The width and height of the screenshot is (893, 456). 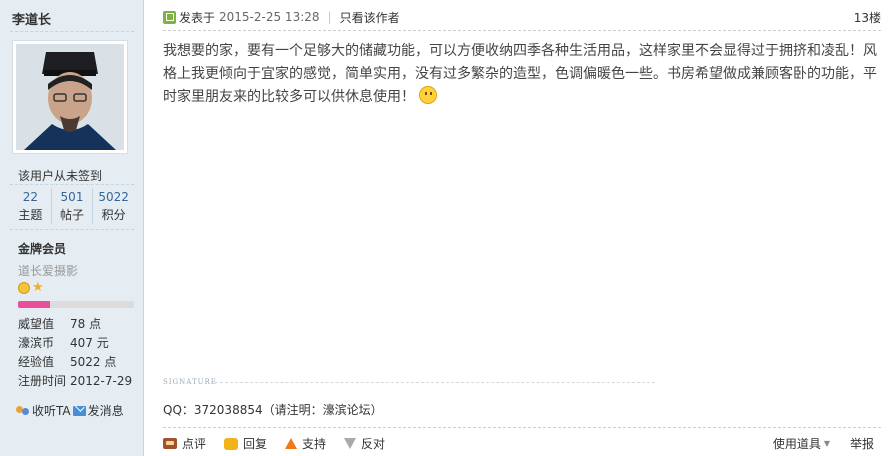 I want to click on post-header: 发表于 2015-2-25 13:28 | 只看该作者 13楼, so click(x=522, y=17).